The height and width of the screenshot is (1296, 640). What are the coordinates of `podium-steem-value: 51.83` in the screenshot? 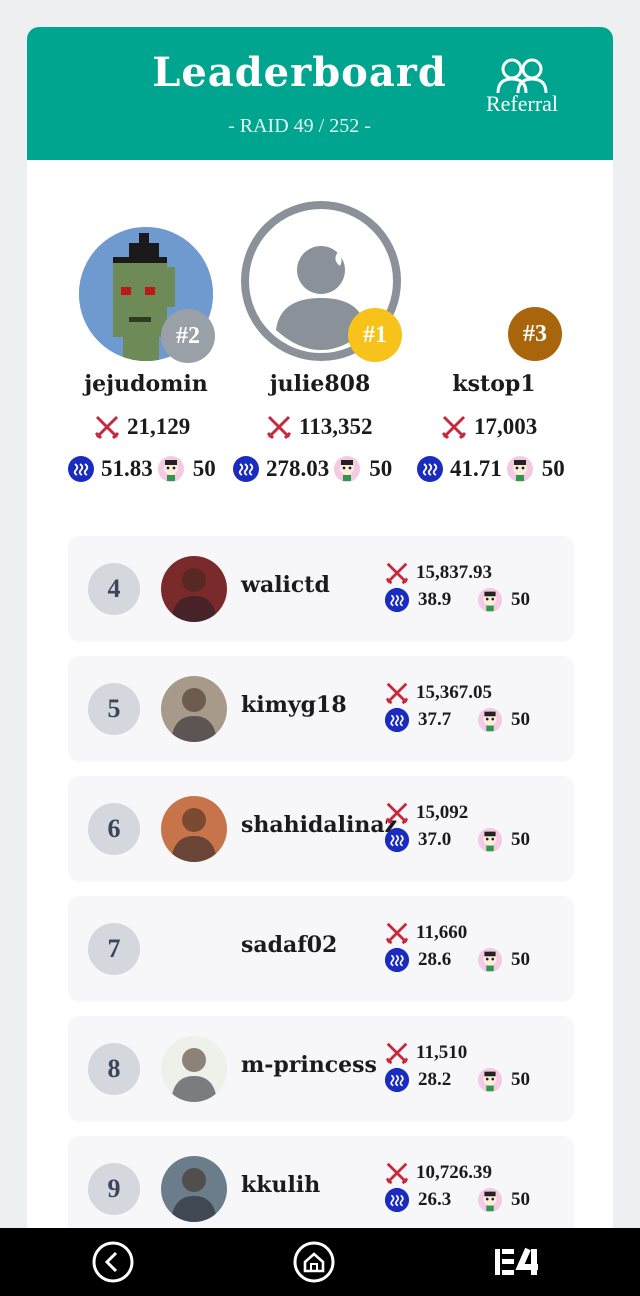 It's located at (127, 468).